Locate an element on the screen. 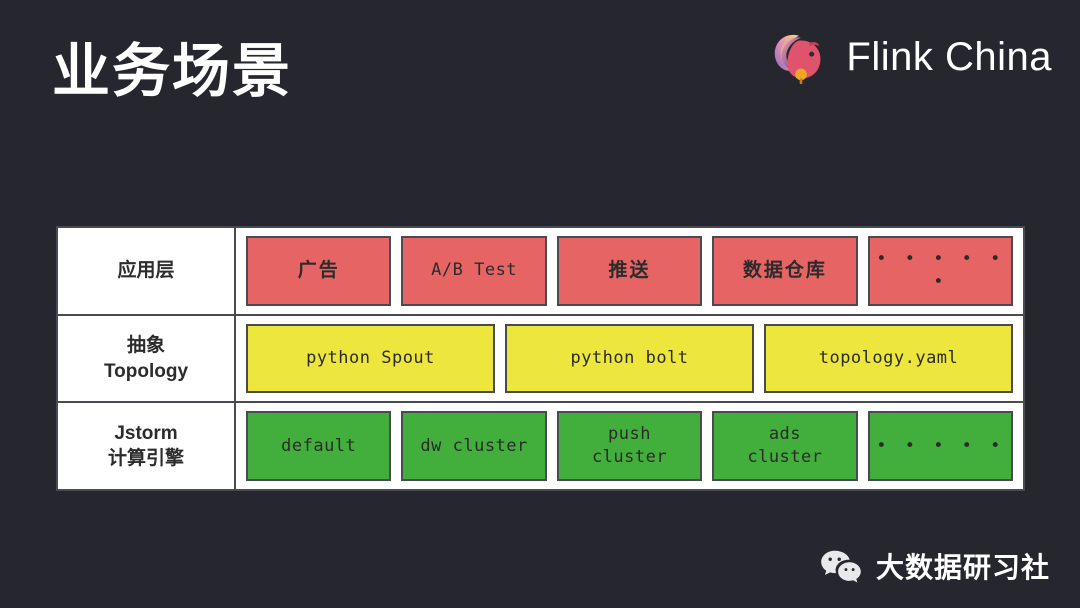  layer-cell: topology.yaml is located at coordinates (888, 358).